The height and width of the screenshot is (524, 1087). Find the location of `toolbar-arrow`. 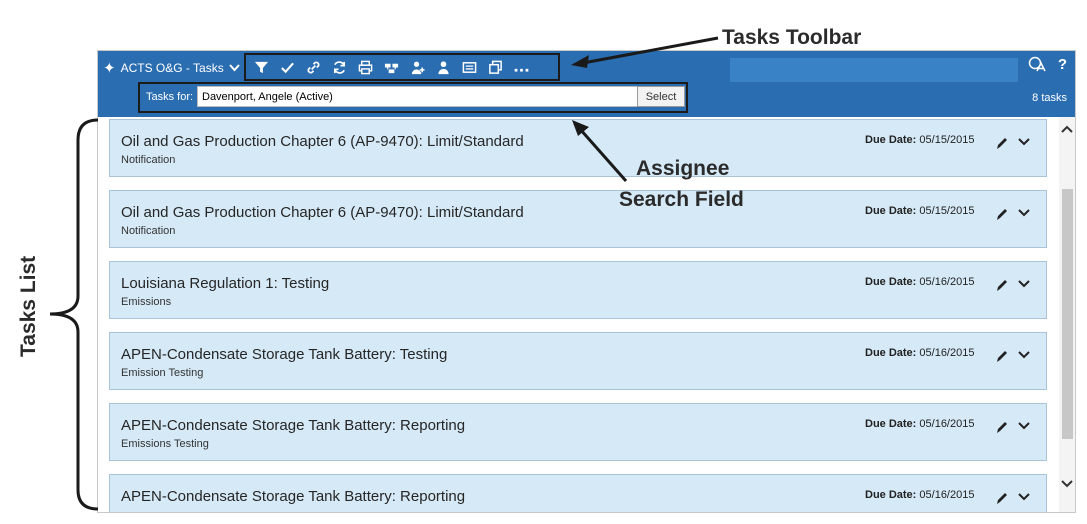

toolbar-arrow is located at coordinates (650, 50).